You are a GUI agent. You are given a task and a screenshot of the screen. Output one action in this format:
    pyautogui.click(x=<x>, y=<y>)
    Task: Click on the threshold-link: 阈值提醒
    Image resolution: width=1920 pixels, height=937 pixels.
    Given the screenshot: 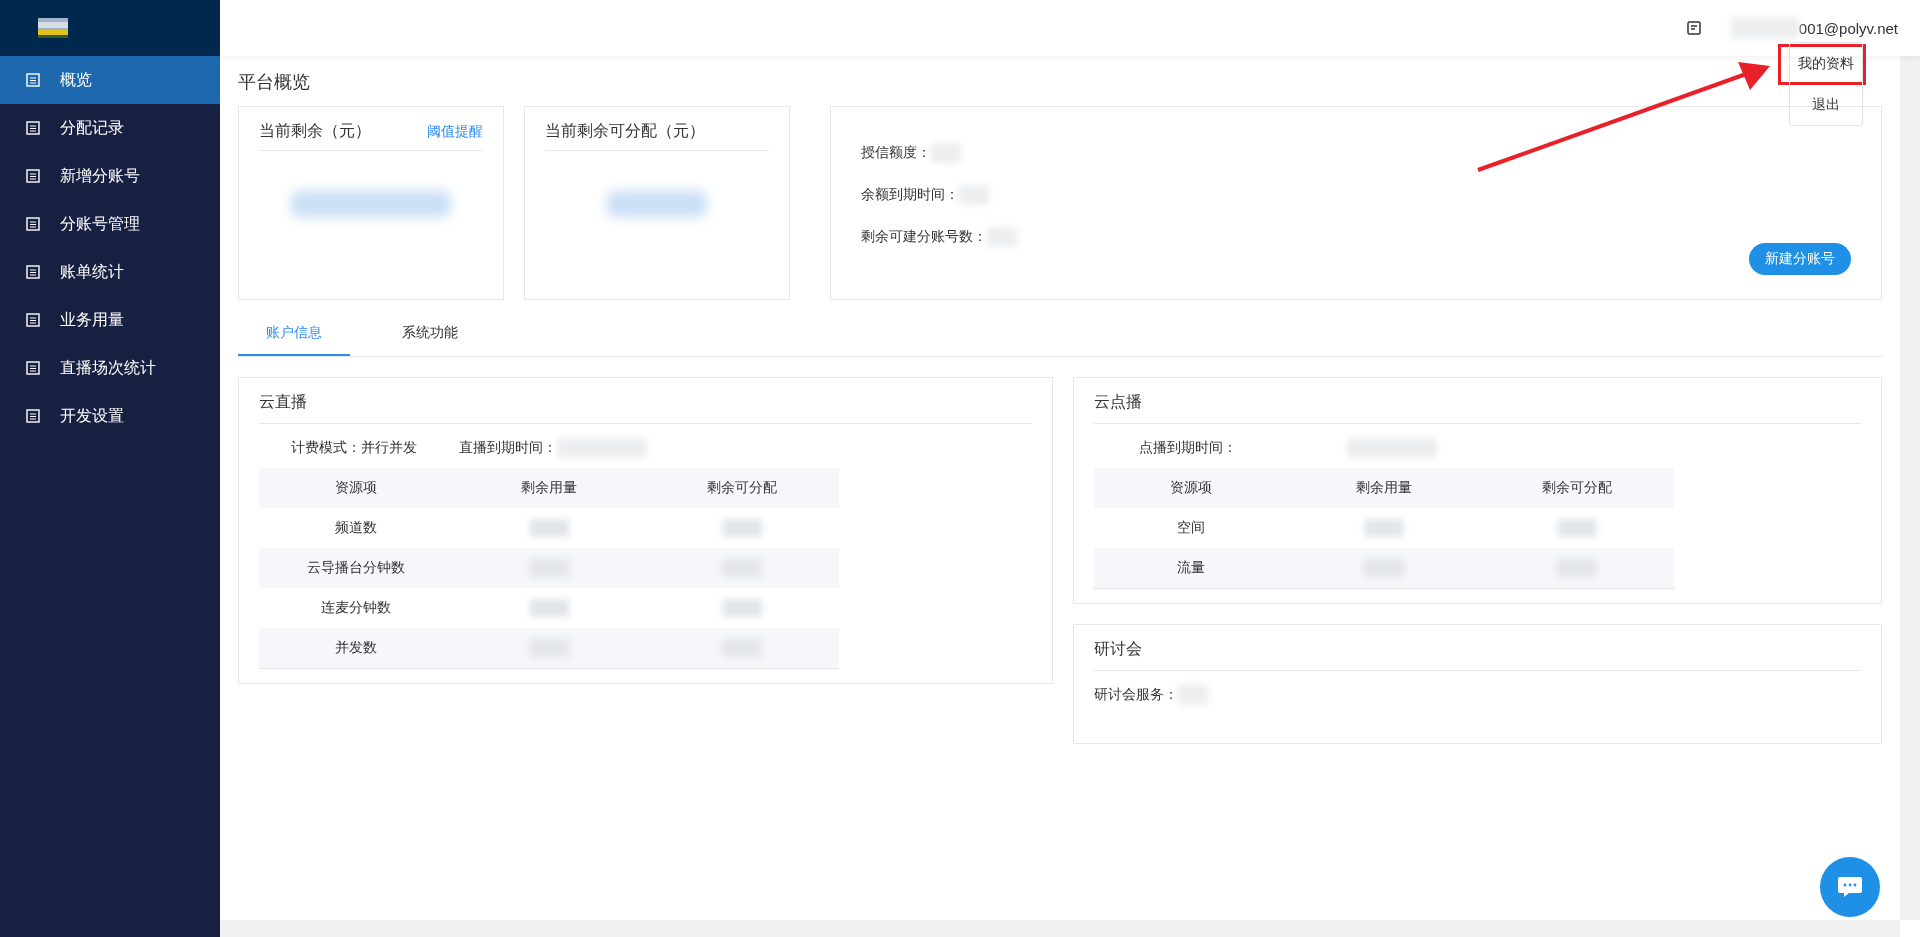 What is the action you would take?
    pyautogui.click(x=455, y=131)
    